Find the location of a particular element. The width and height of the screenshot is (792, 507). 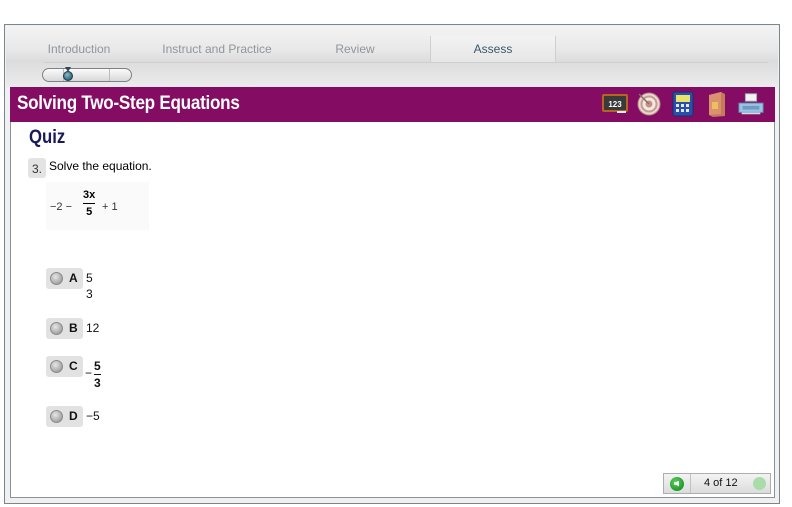

chalkboard-123-icon: 123 is located at coordinates (615, 104).